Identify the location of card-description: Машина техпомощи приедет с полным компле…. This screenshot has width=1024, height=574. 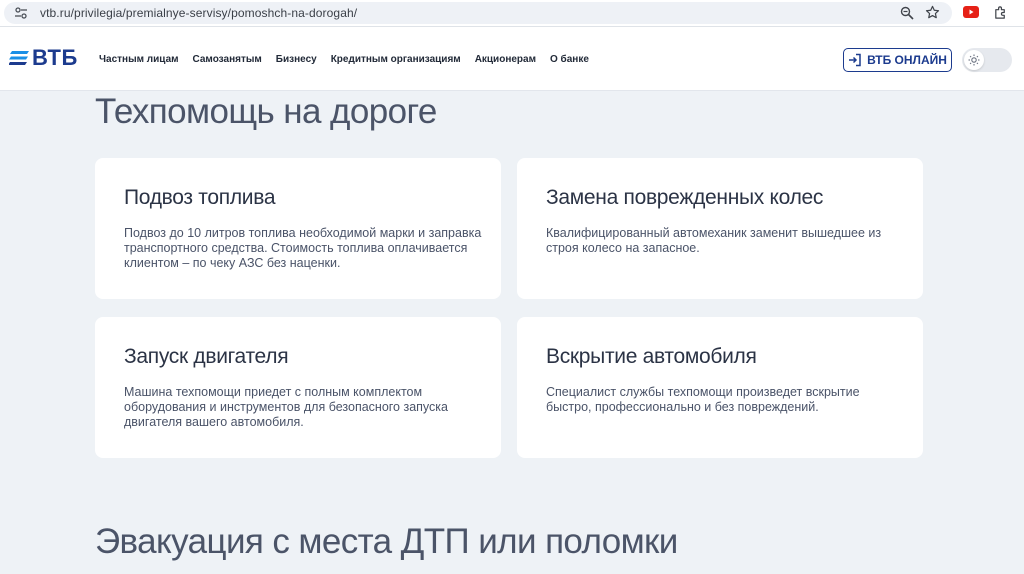
(286, 407).